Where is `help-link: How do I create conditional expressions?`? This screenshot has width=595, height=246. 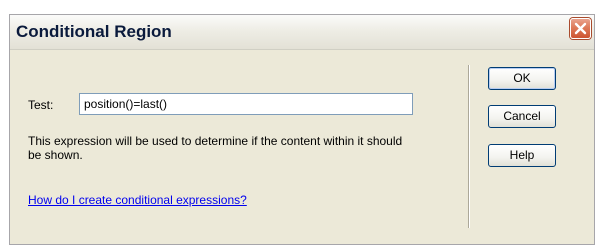
help-link: How do I create conditional expressions? is located at coordinates (137, 200).